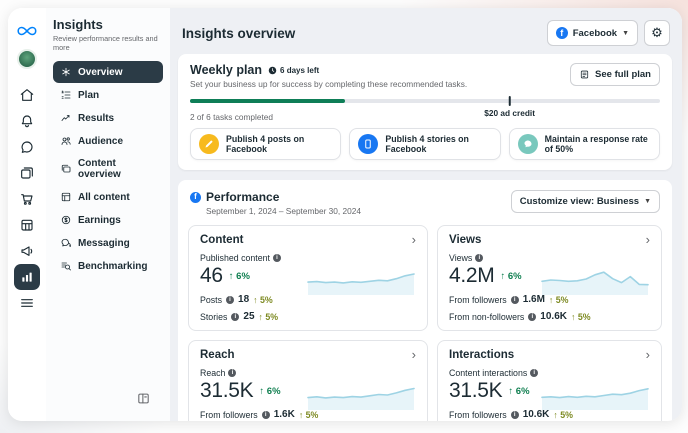  What do you see at coordinates (66, 95) in the screenshot?
I see `plan-icon` at bounding box center [66, 95].